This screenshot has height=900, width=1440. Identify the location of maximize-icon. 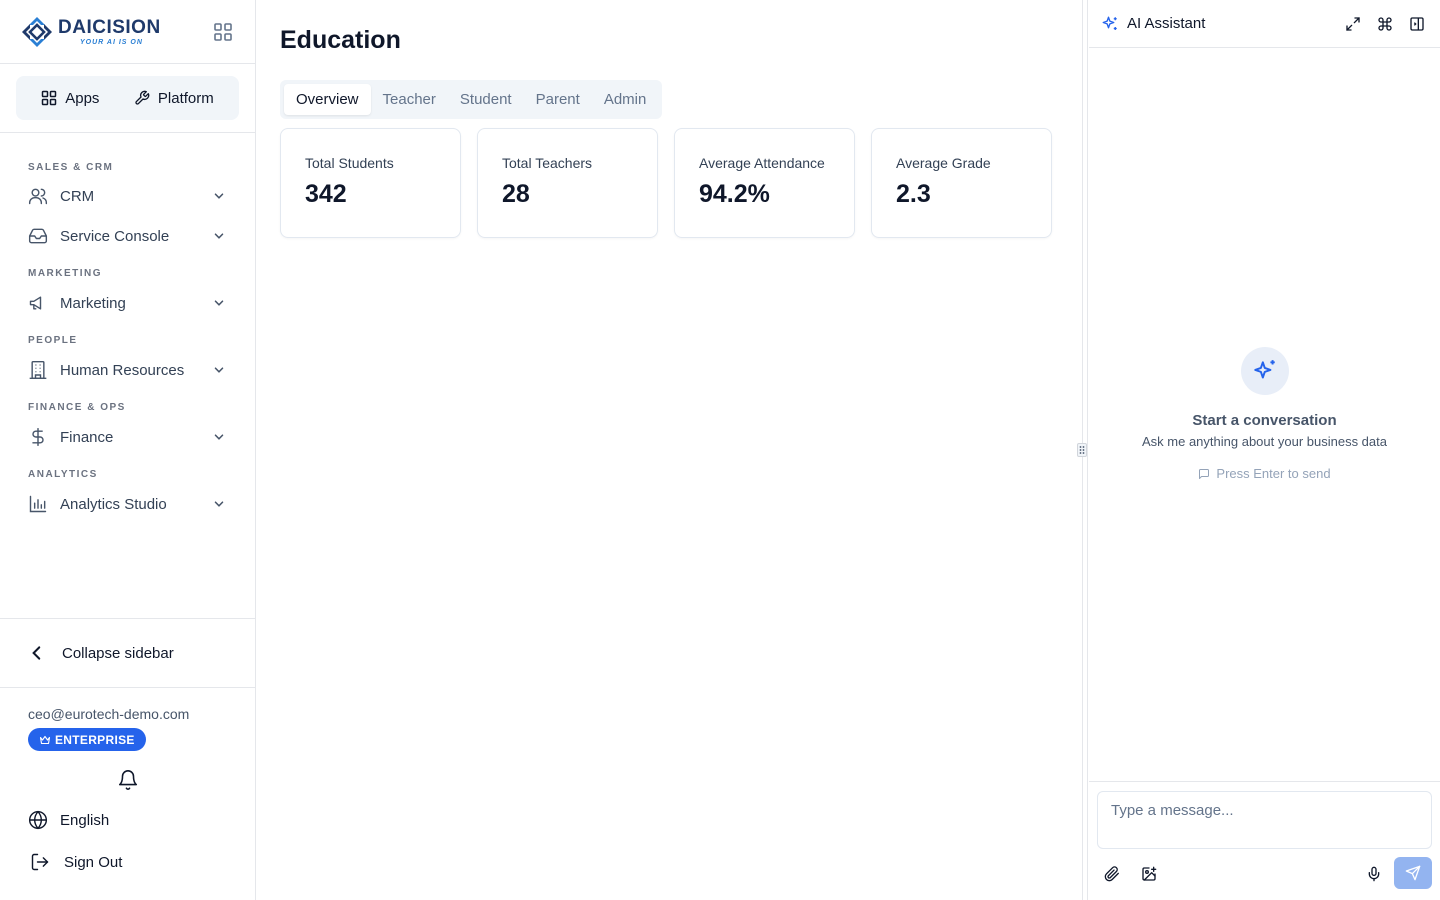
(1353, 23).